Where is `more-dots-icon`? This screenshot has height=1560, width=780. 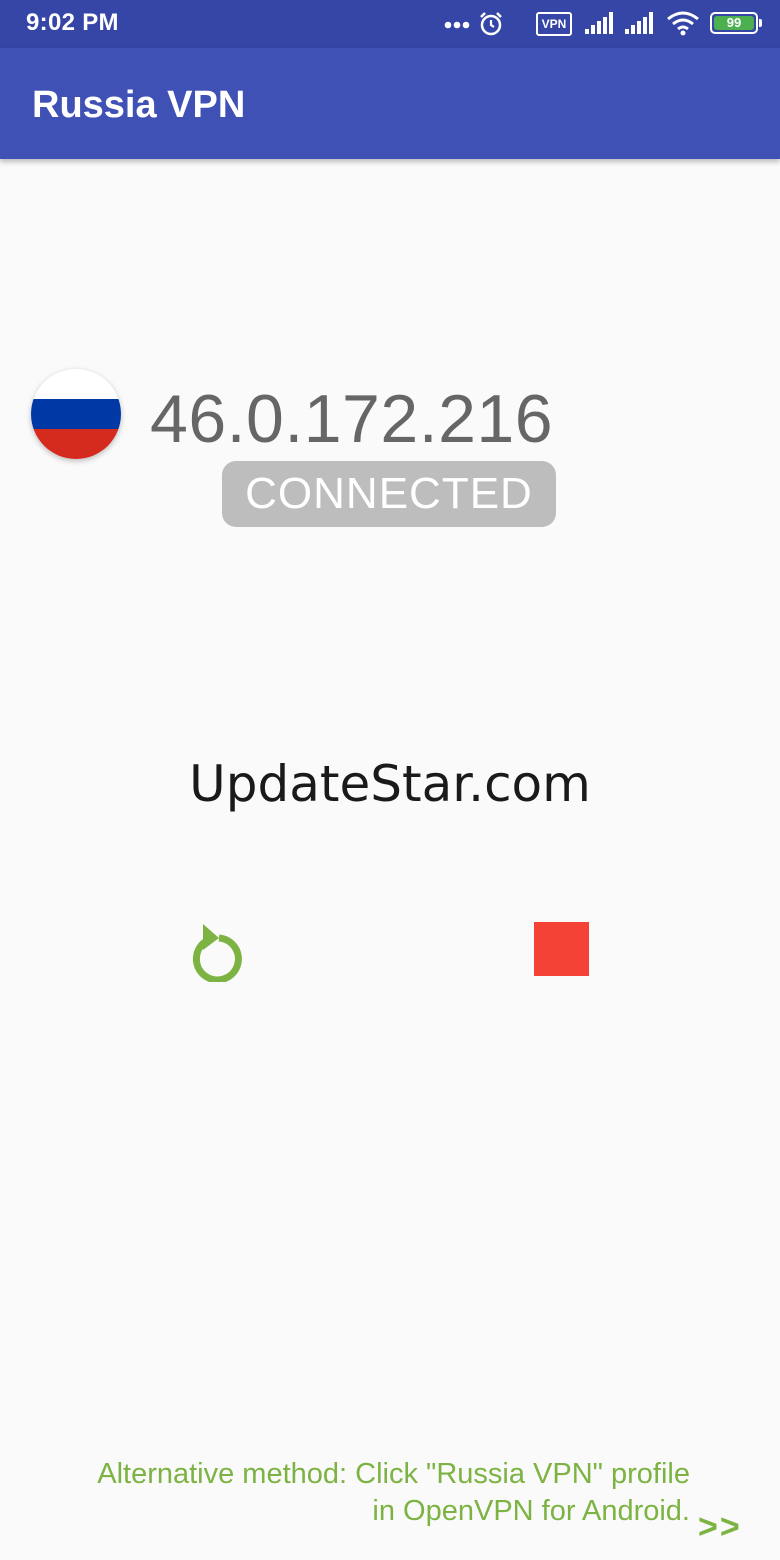
more-dots-icon is located at coordinates (457, 25).